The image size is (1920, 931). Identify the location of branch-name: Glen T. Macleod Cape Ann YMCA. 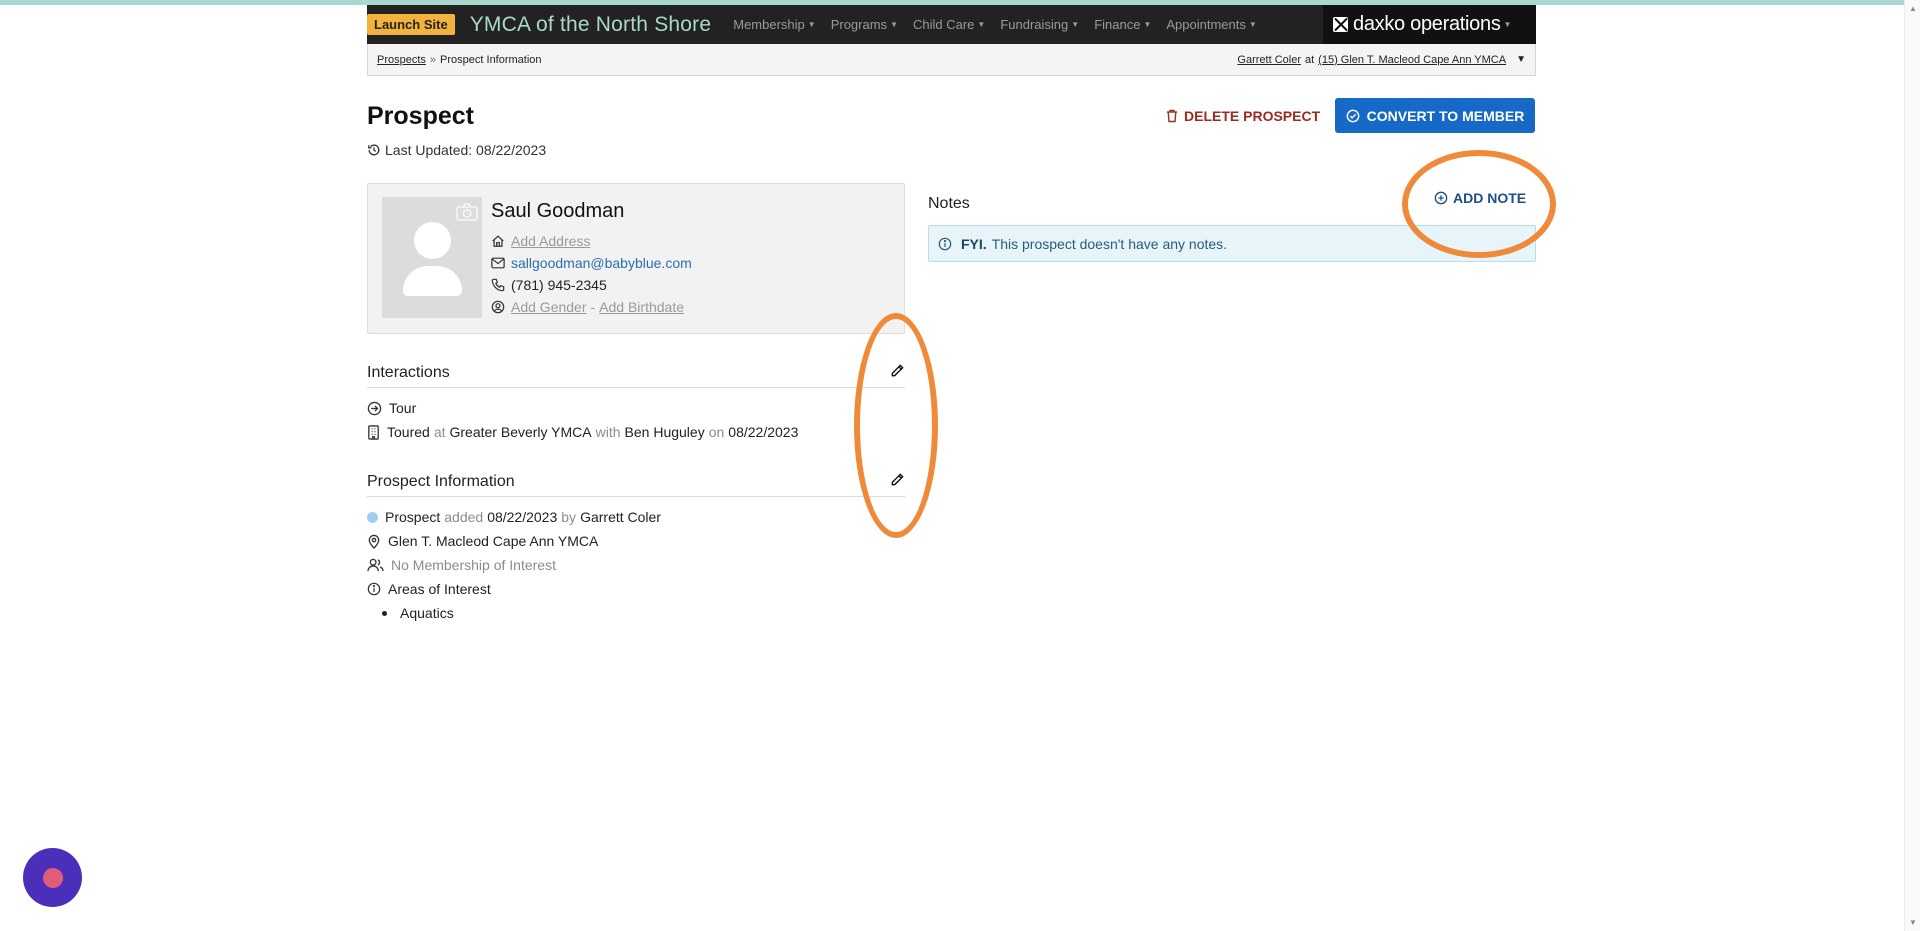
(493, 541).